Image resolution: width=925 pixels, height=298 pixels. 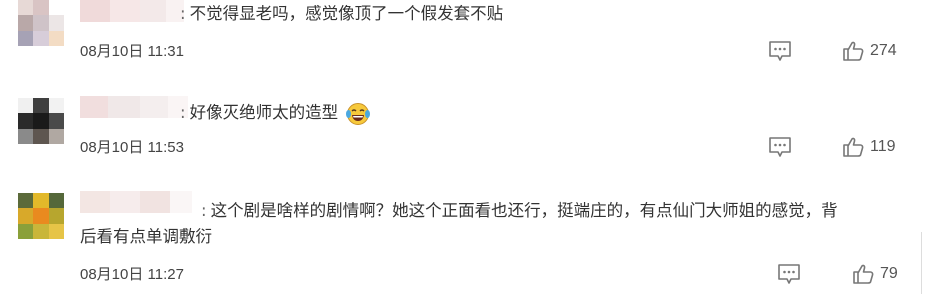 What do you see at coordinates (132, 274) in the screenshot?
I see `timestamp: 08月10日 11:27` at bounding box center [132, 274].